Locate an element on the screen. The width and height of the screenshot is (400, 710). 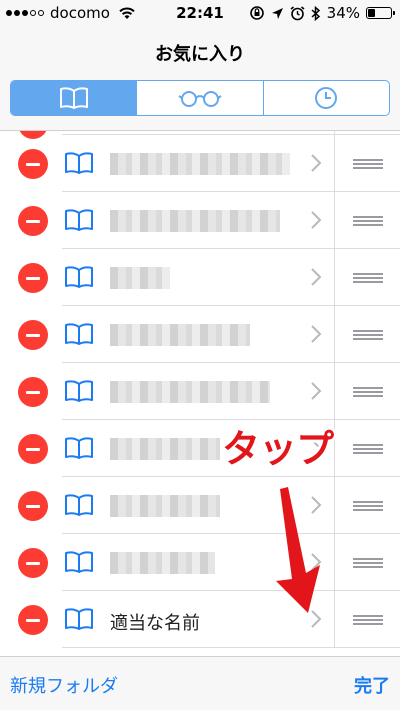
rotation-lock-icon is located at coordinates (256, 13).